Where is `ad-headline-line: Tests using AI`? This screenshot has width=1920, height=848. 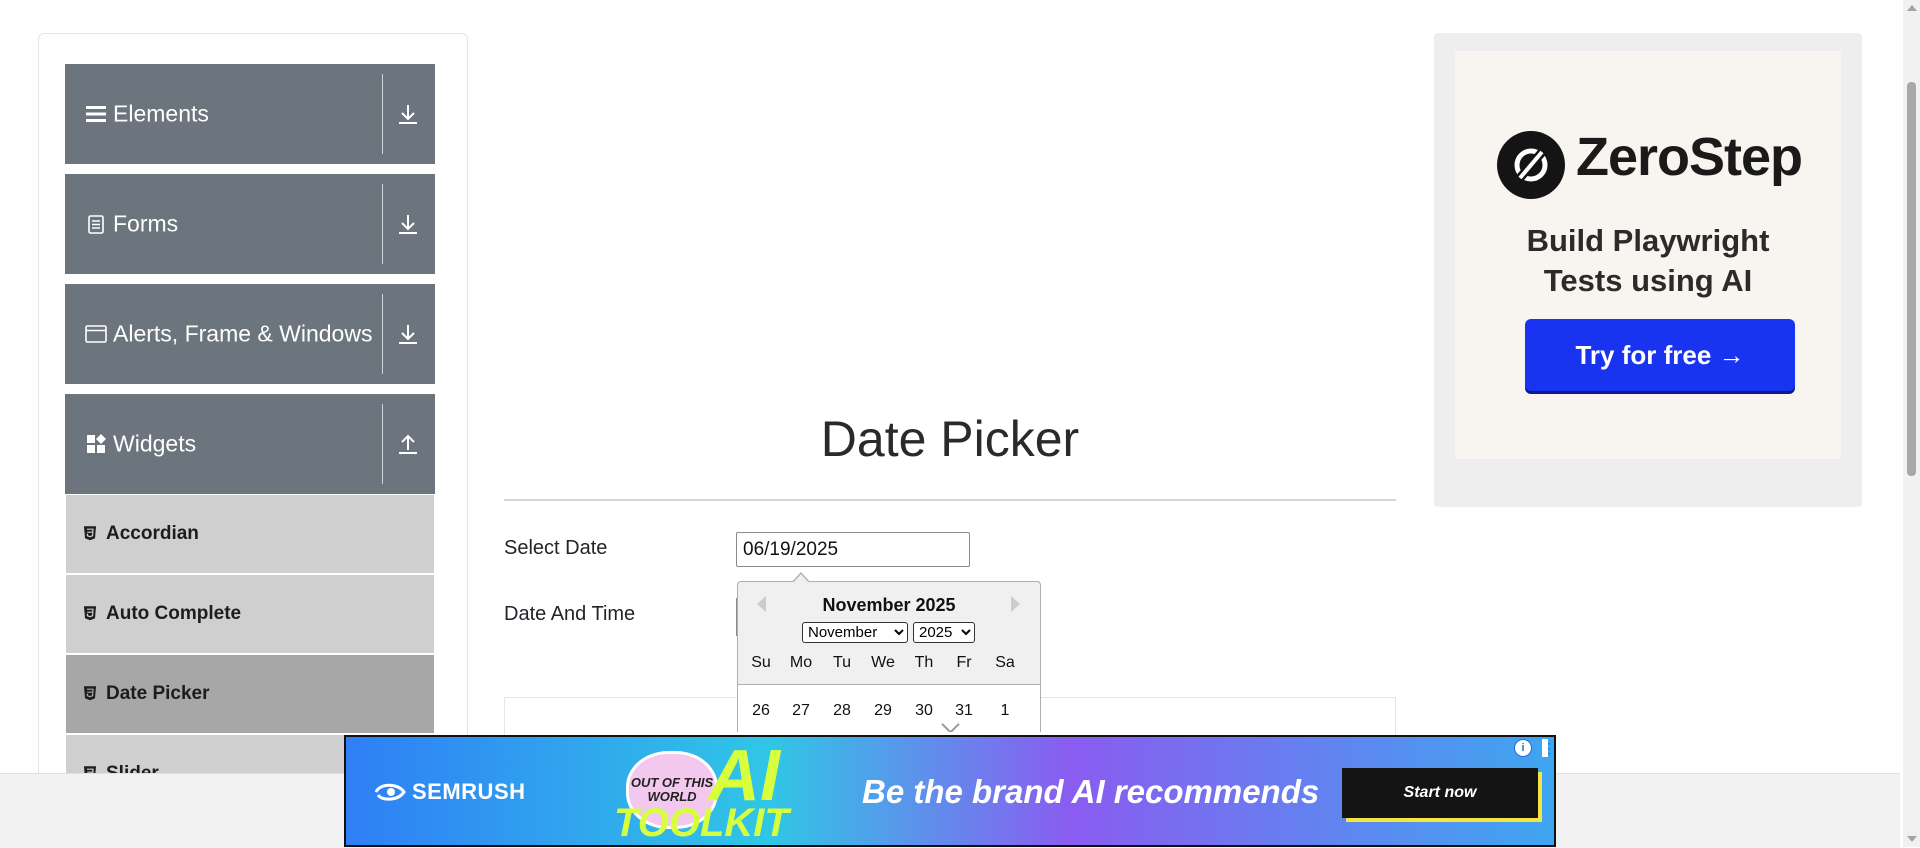 ad-headline-line: Tests using AI is located at coordinates (1648, 280).